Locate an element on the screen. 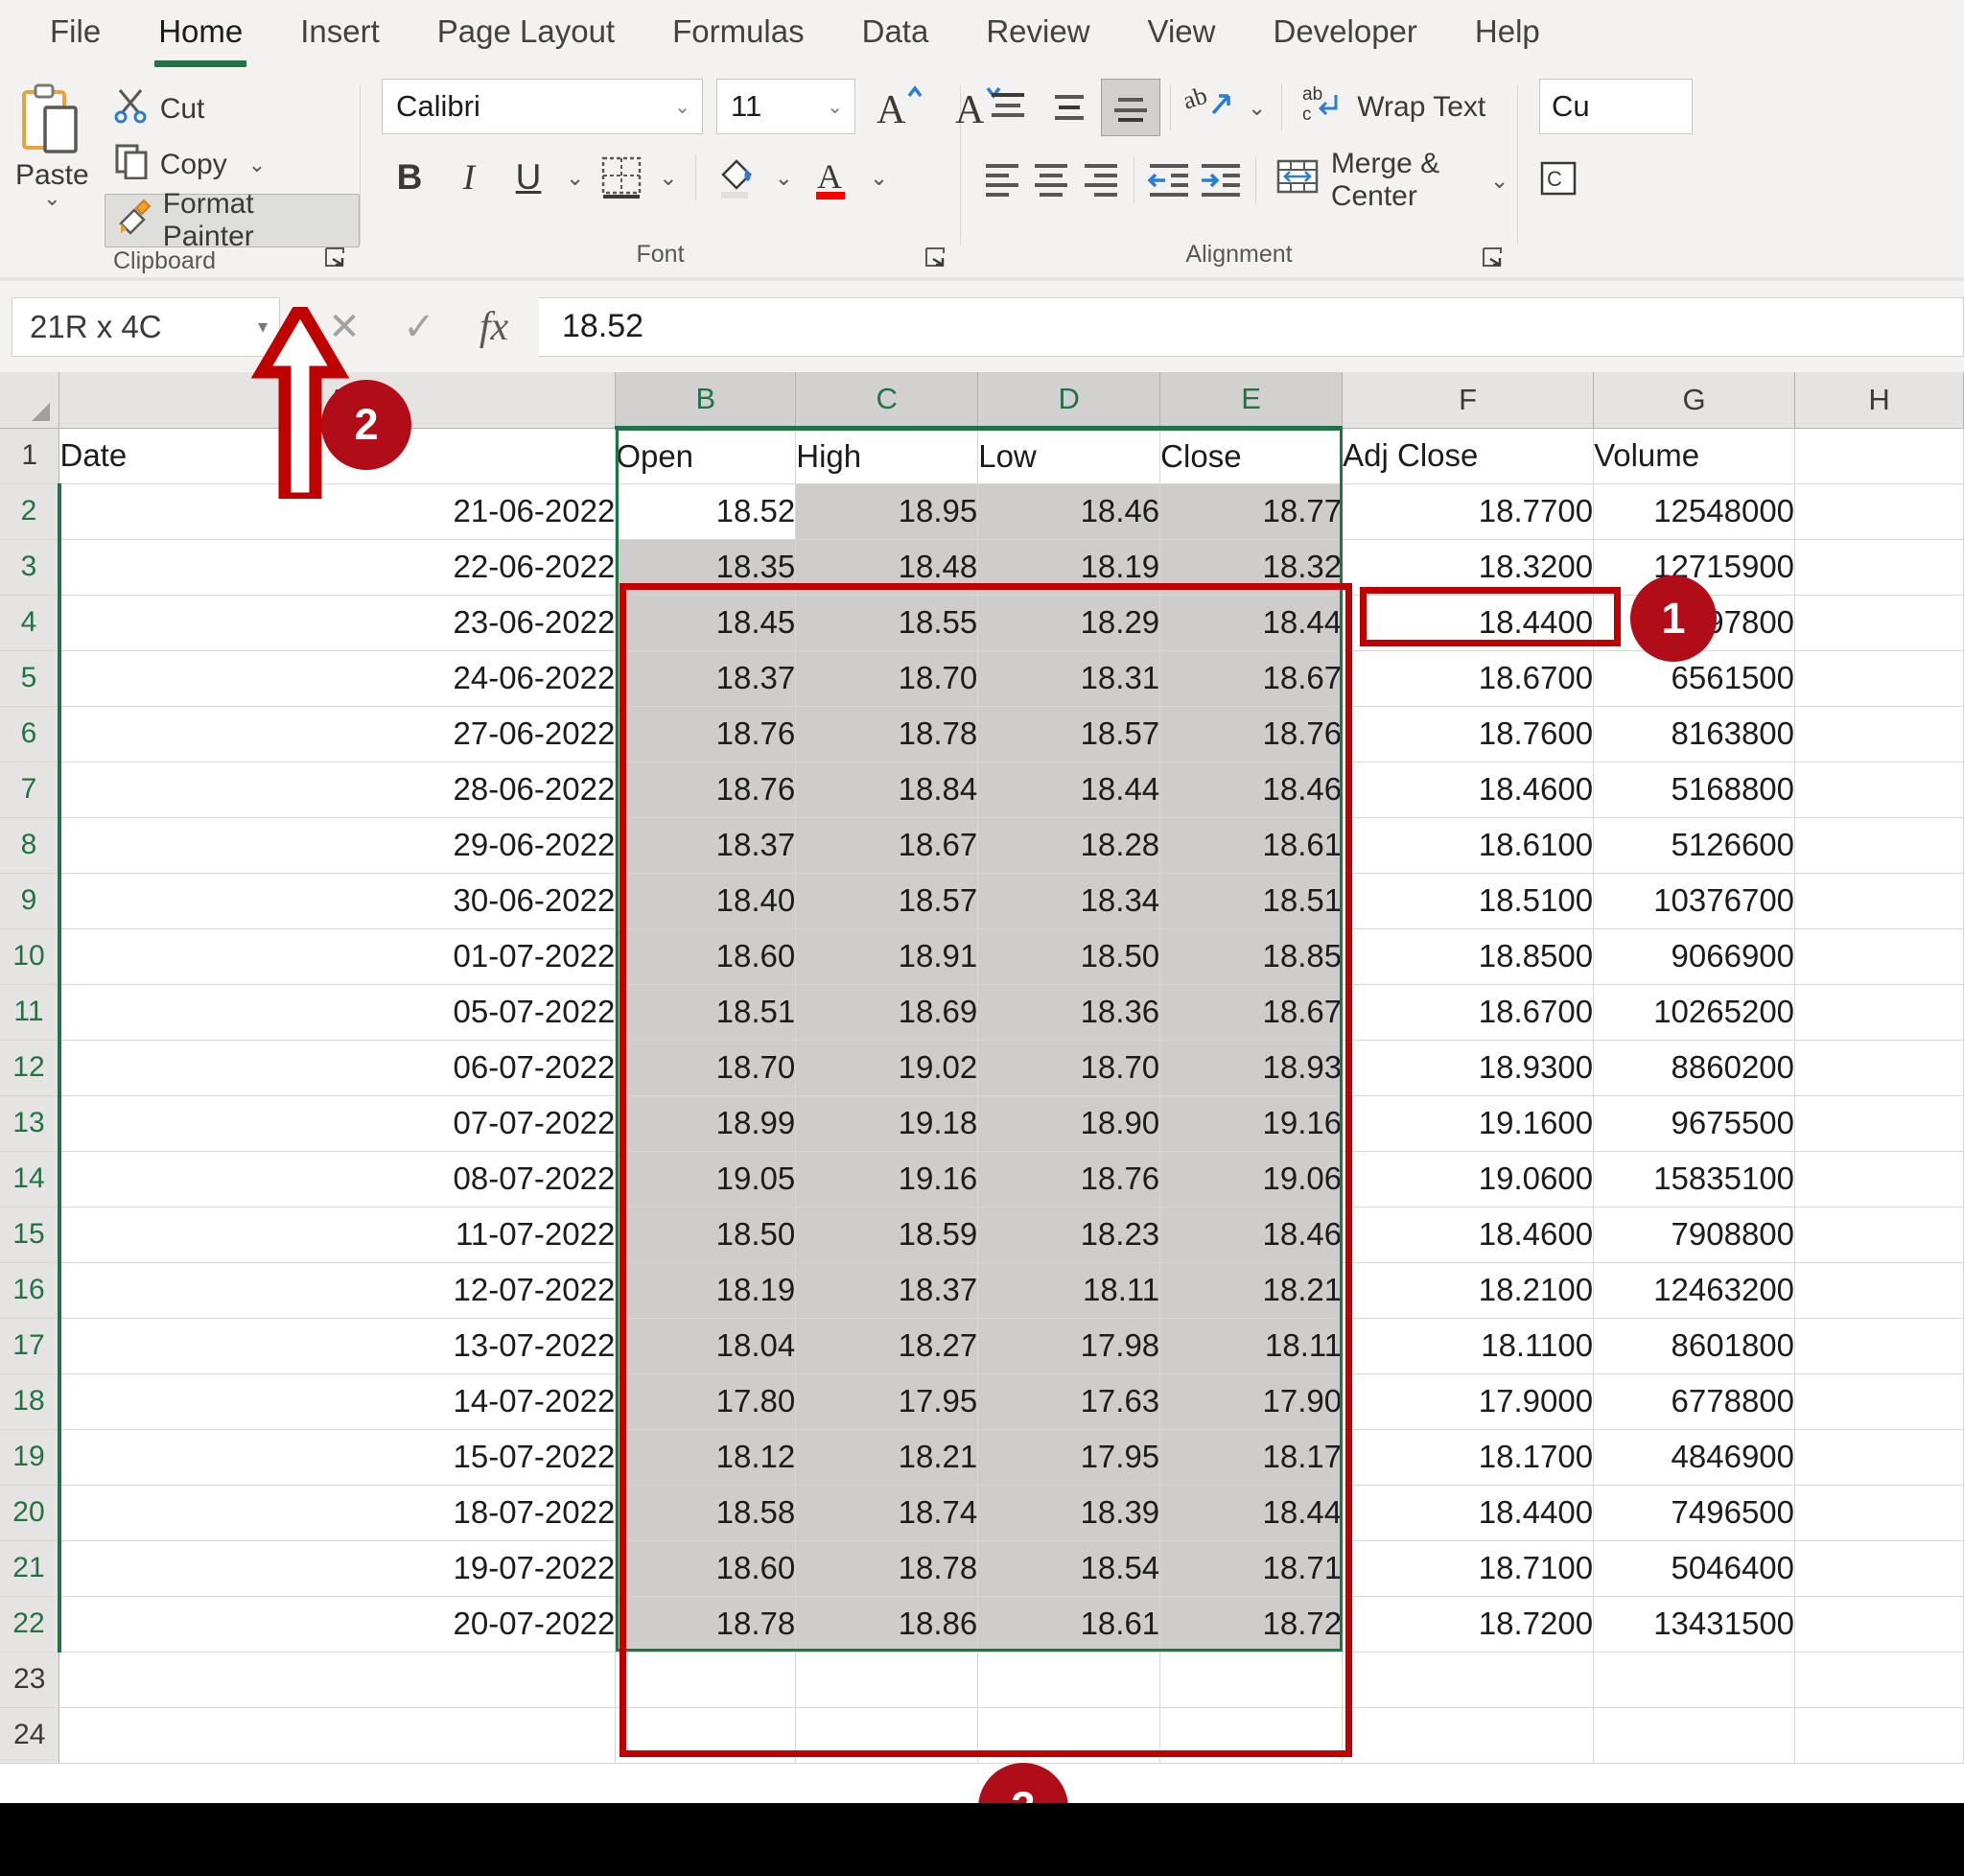  cell-c13: 19.18 is located at coordinates (887, 1123).